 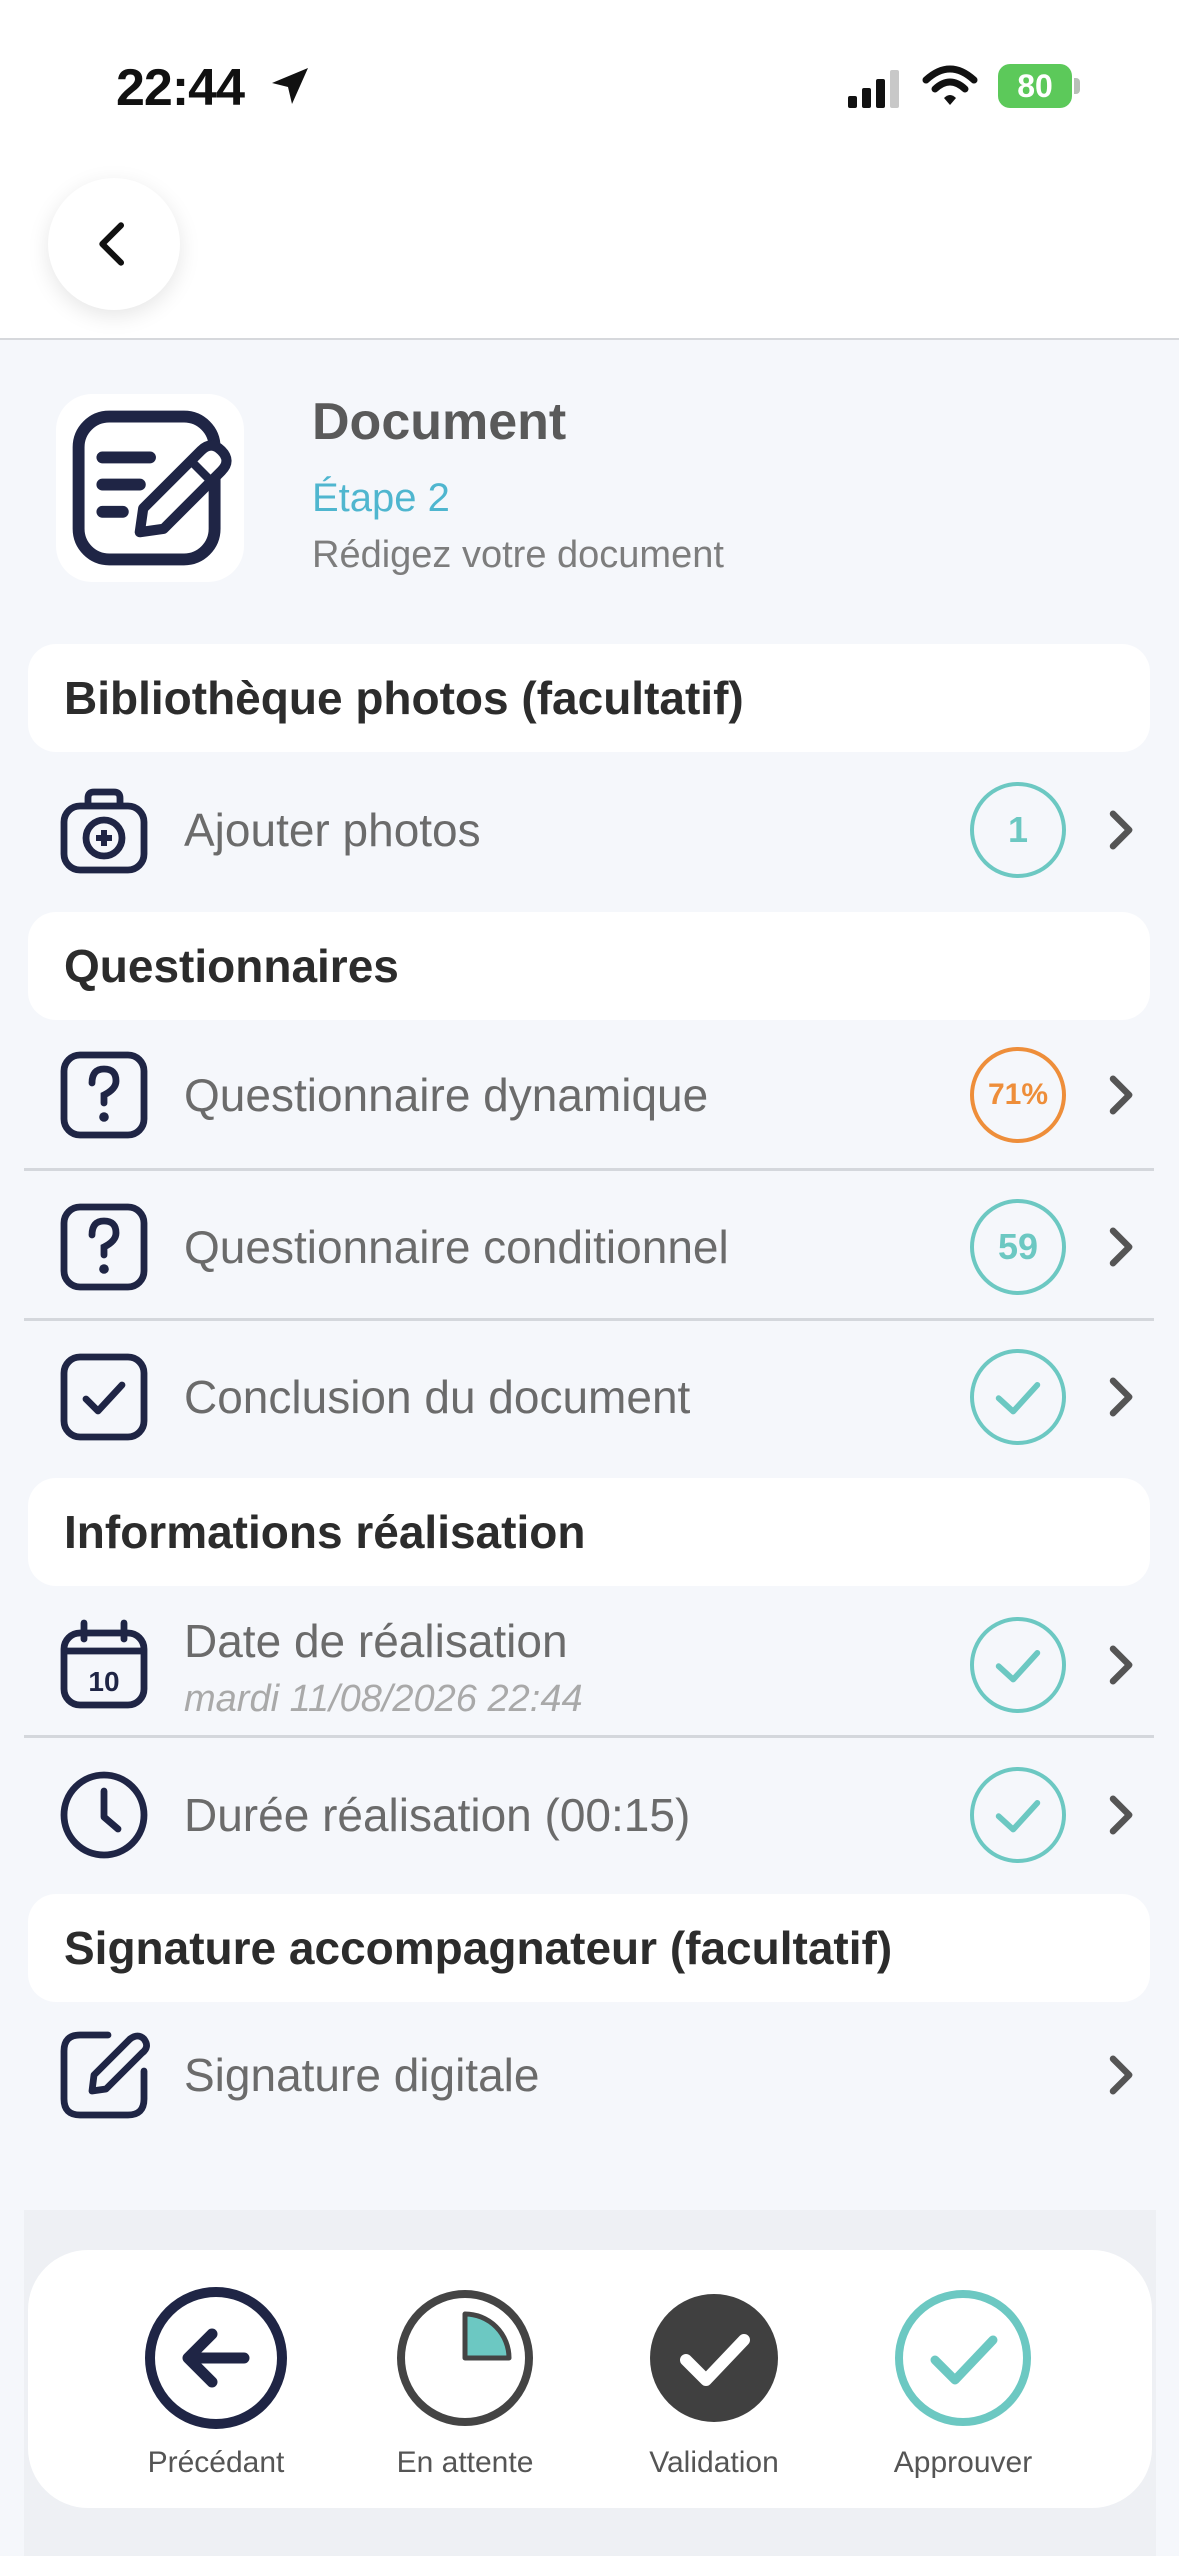 I want to click on clock-icon, so click(x=104, y=1815).